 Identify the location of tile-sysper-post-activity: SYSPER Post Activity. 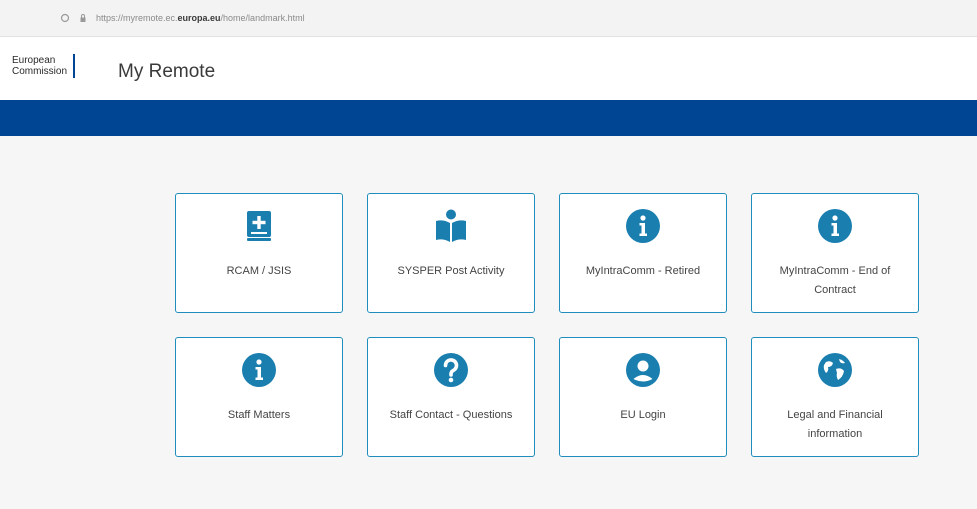
(451, 253).